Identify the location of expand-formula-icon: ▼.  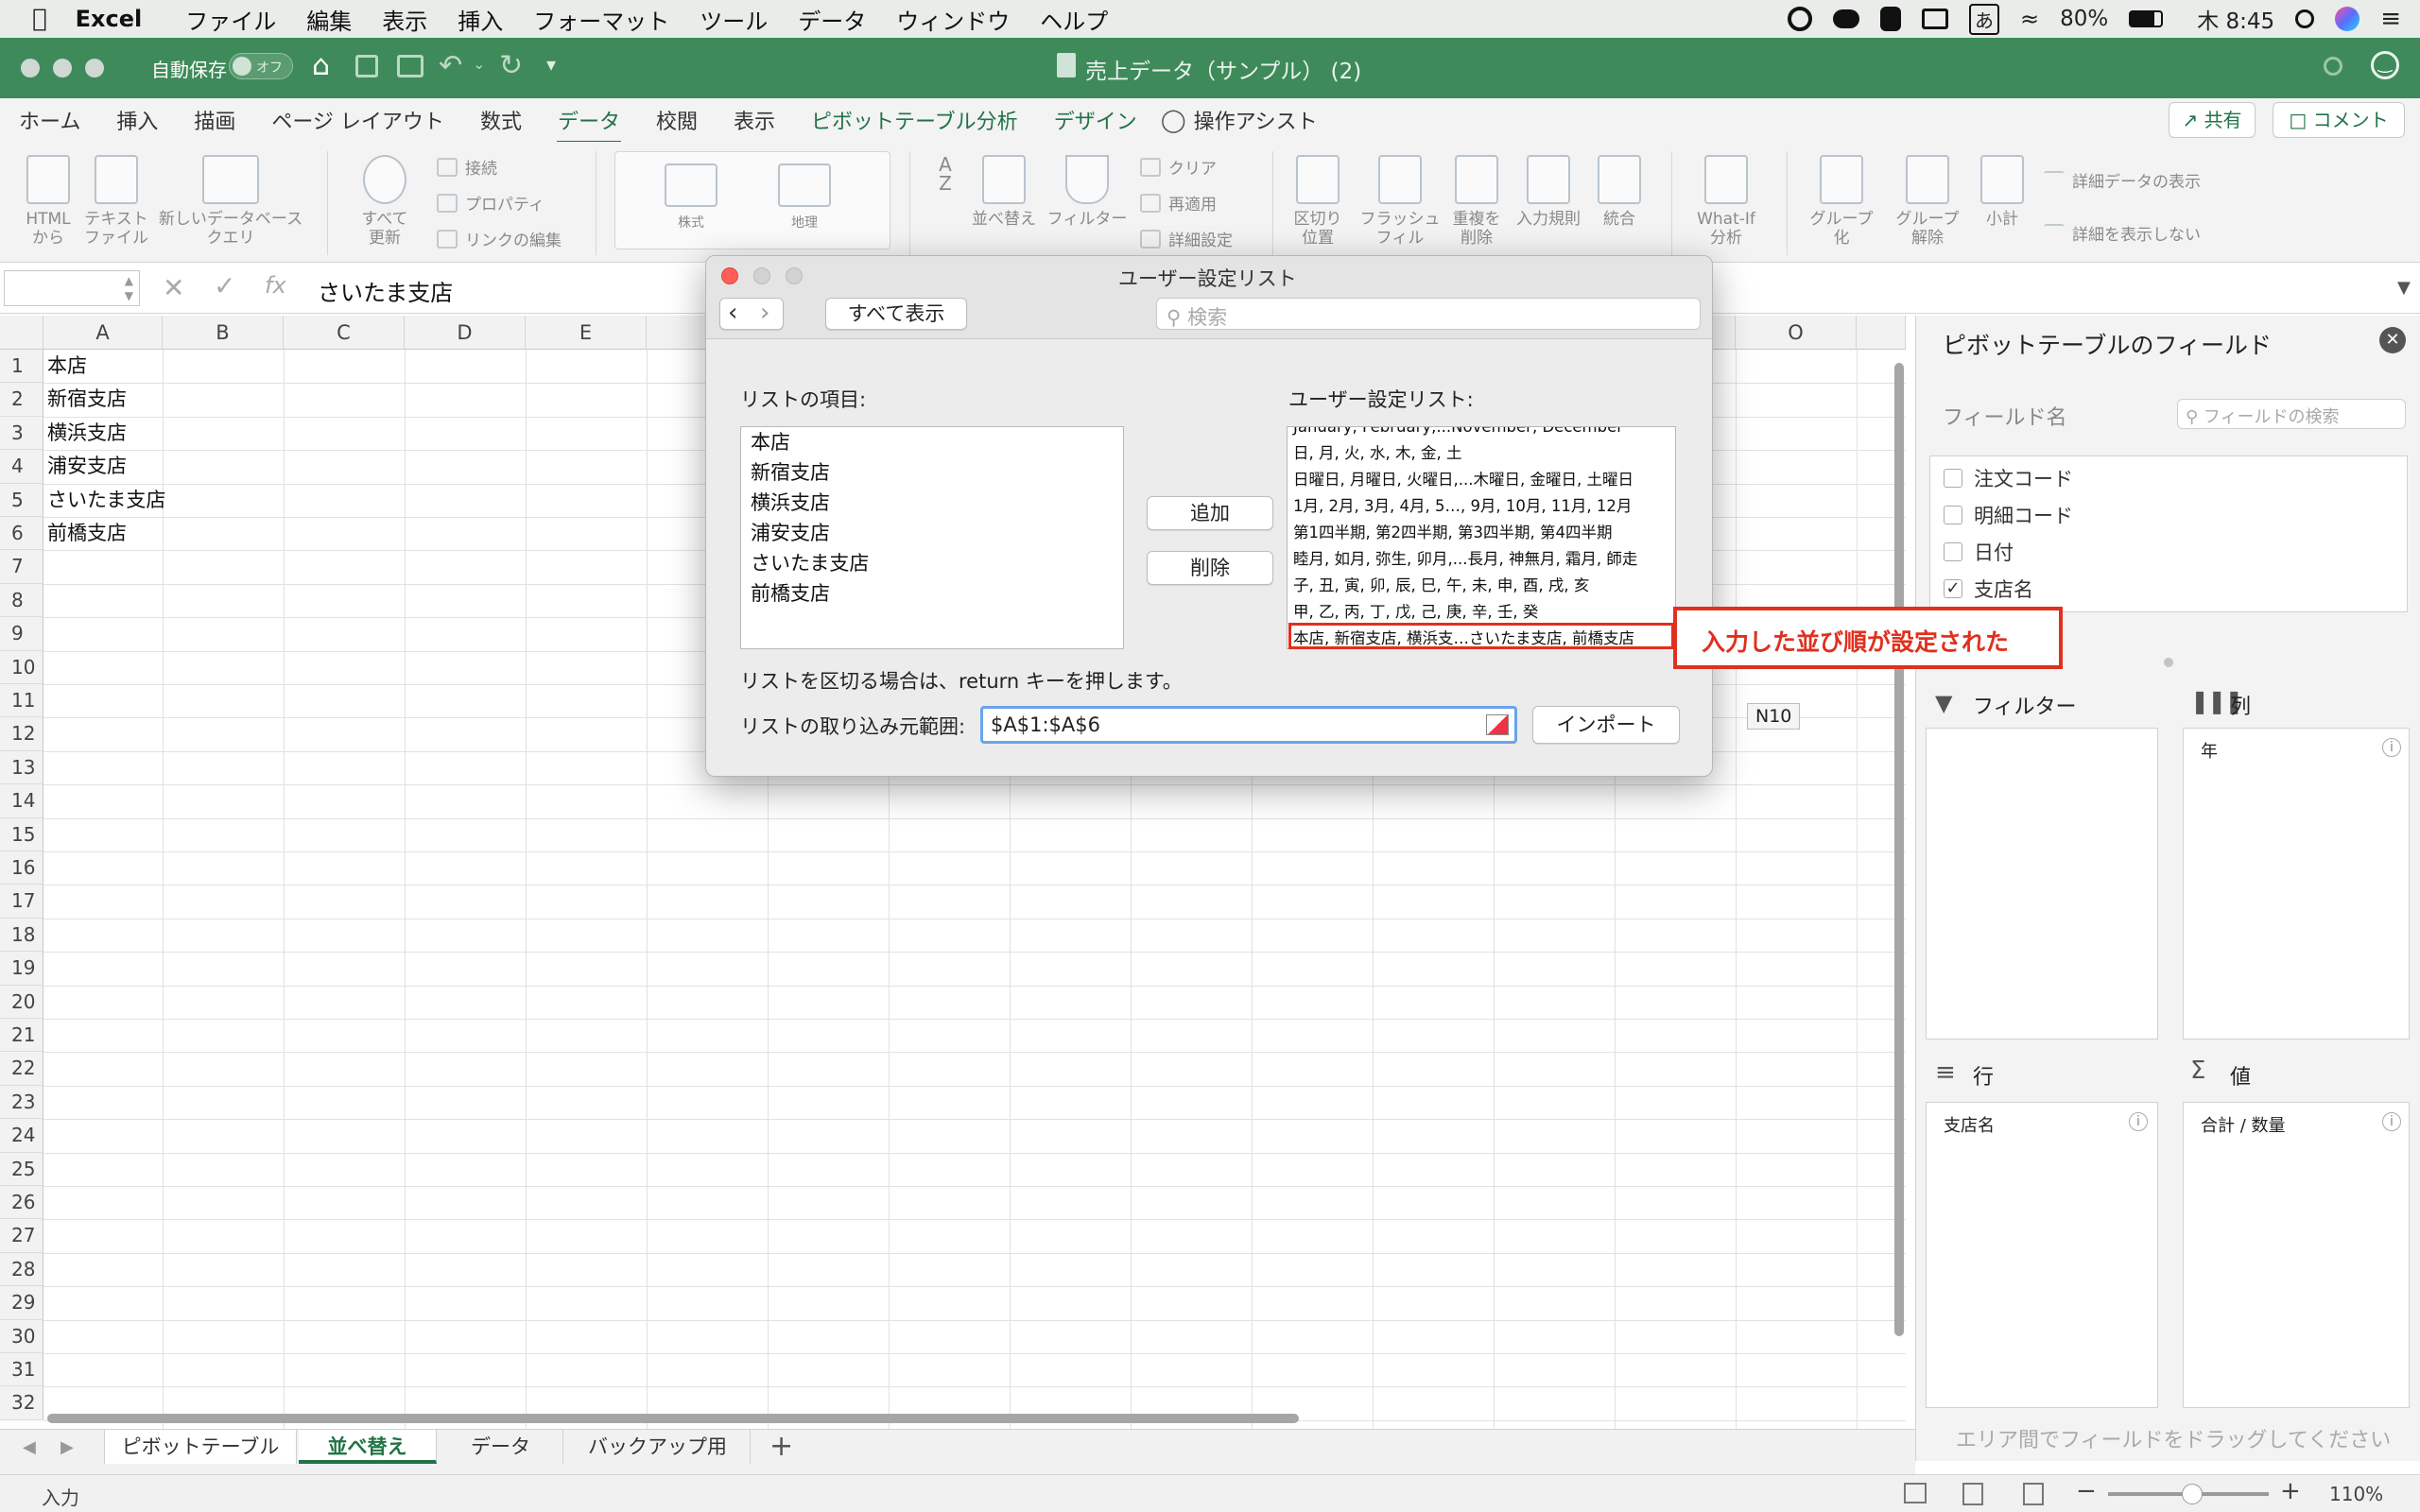
(2404, 288).